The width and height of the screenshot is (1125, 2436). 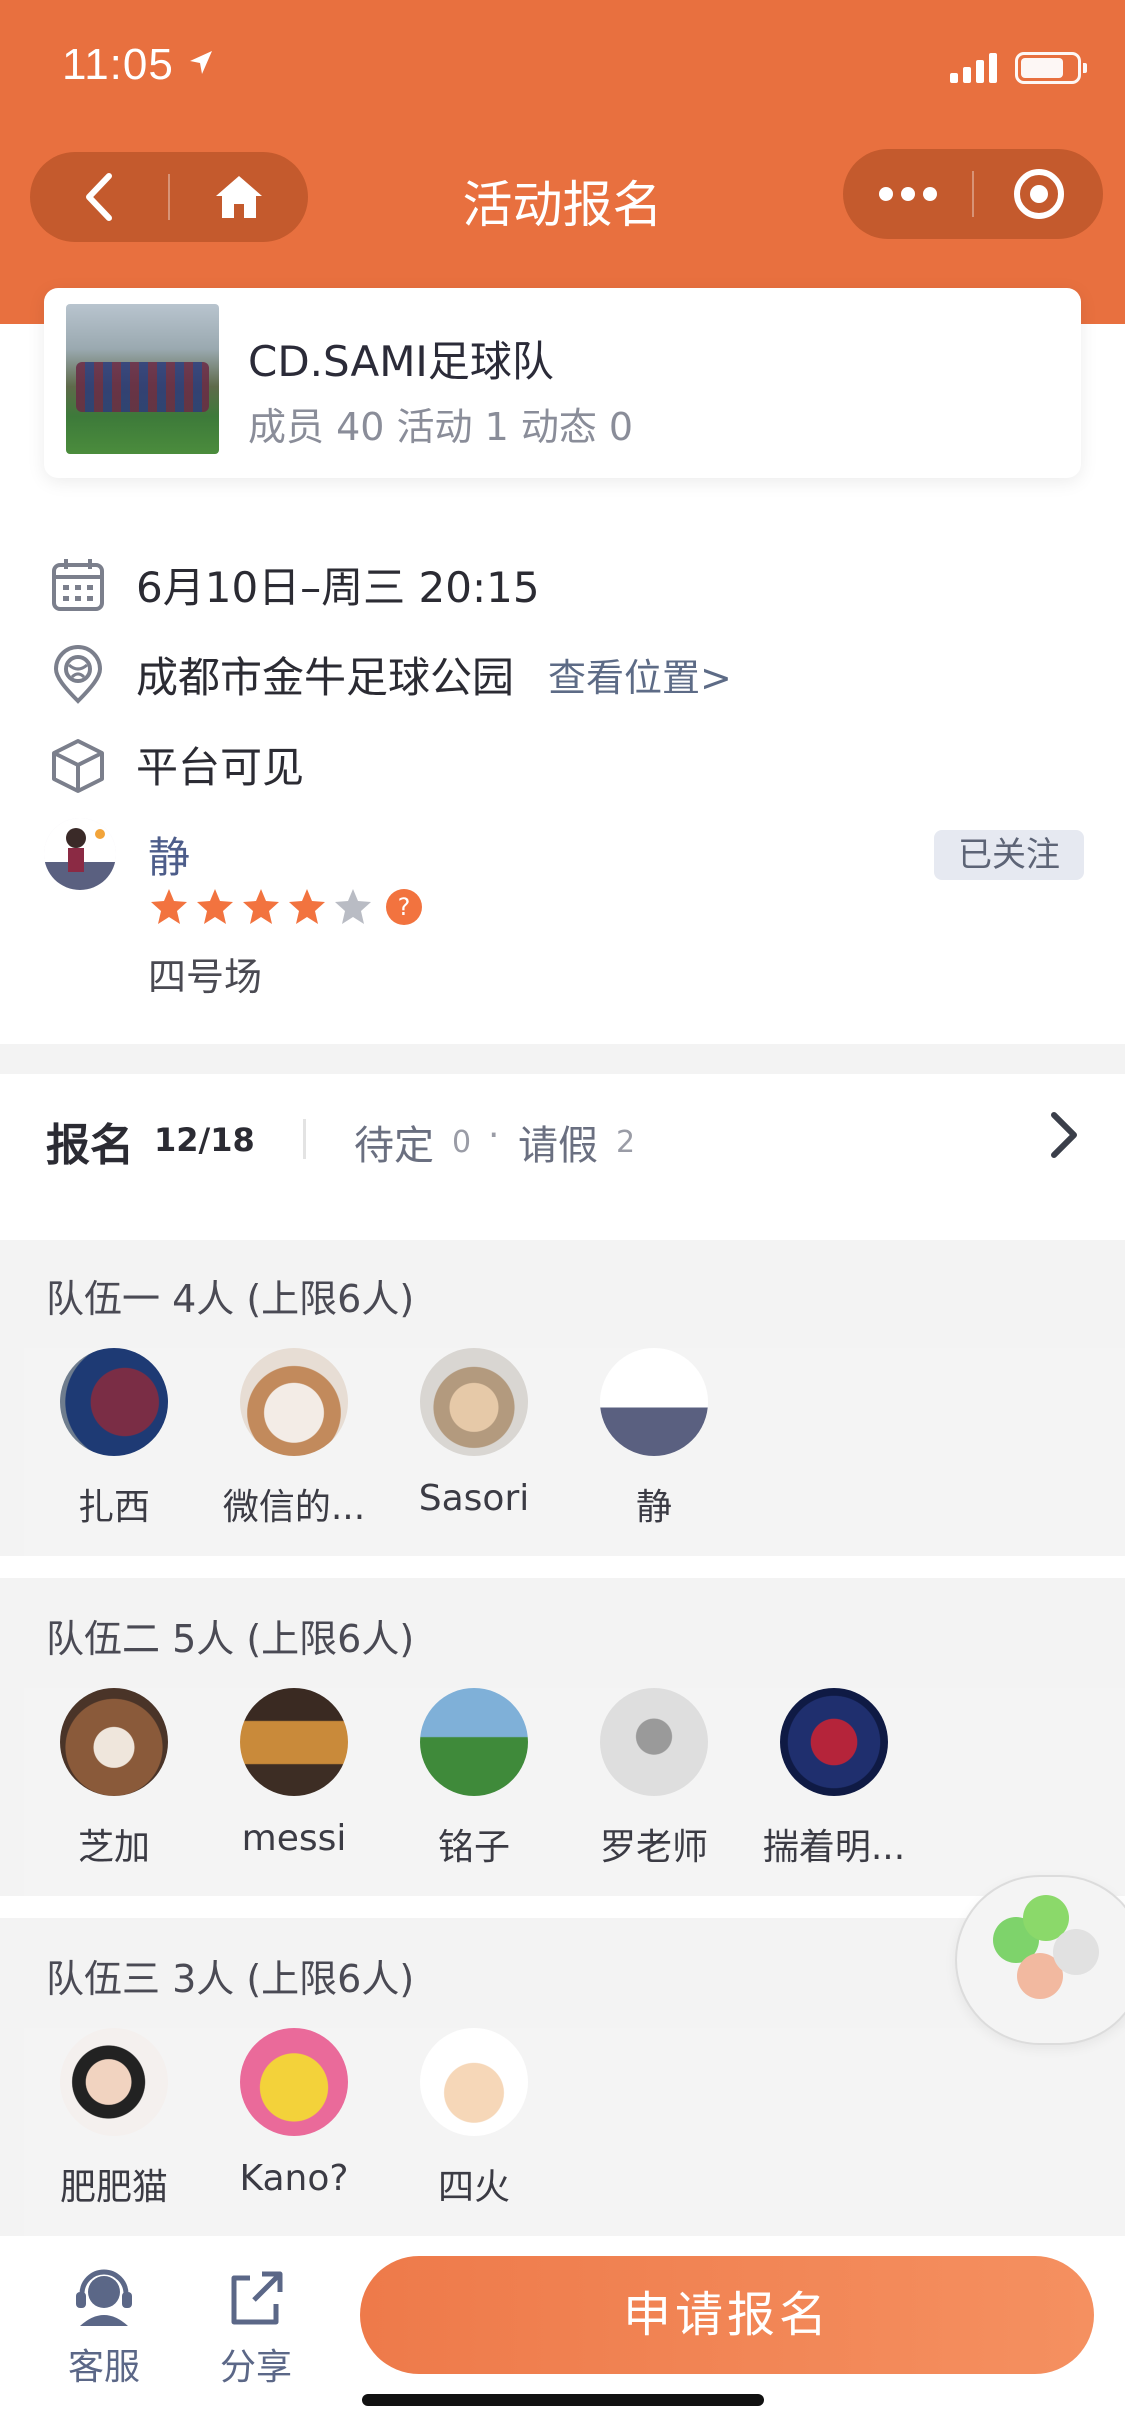 I want to click on location-arrow-icon, so click(x=201, y=62).